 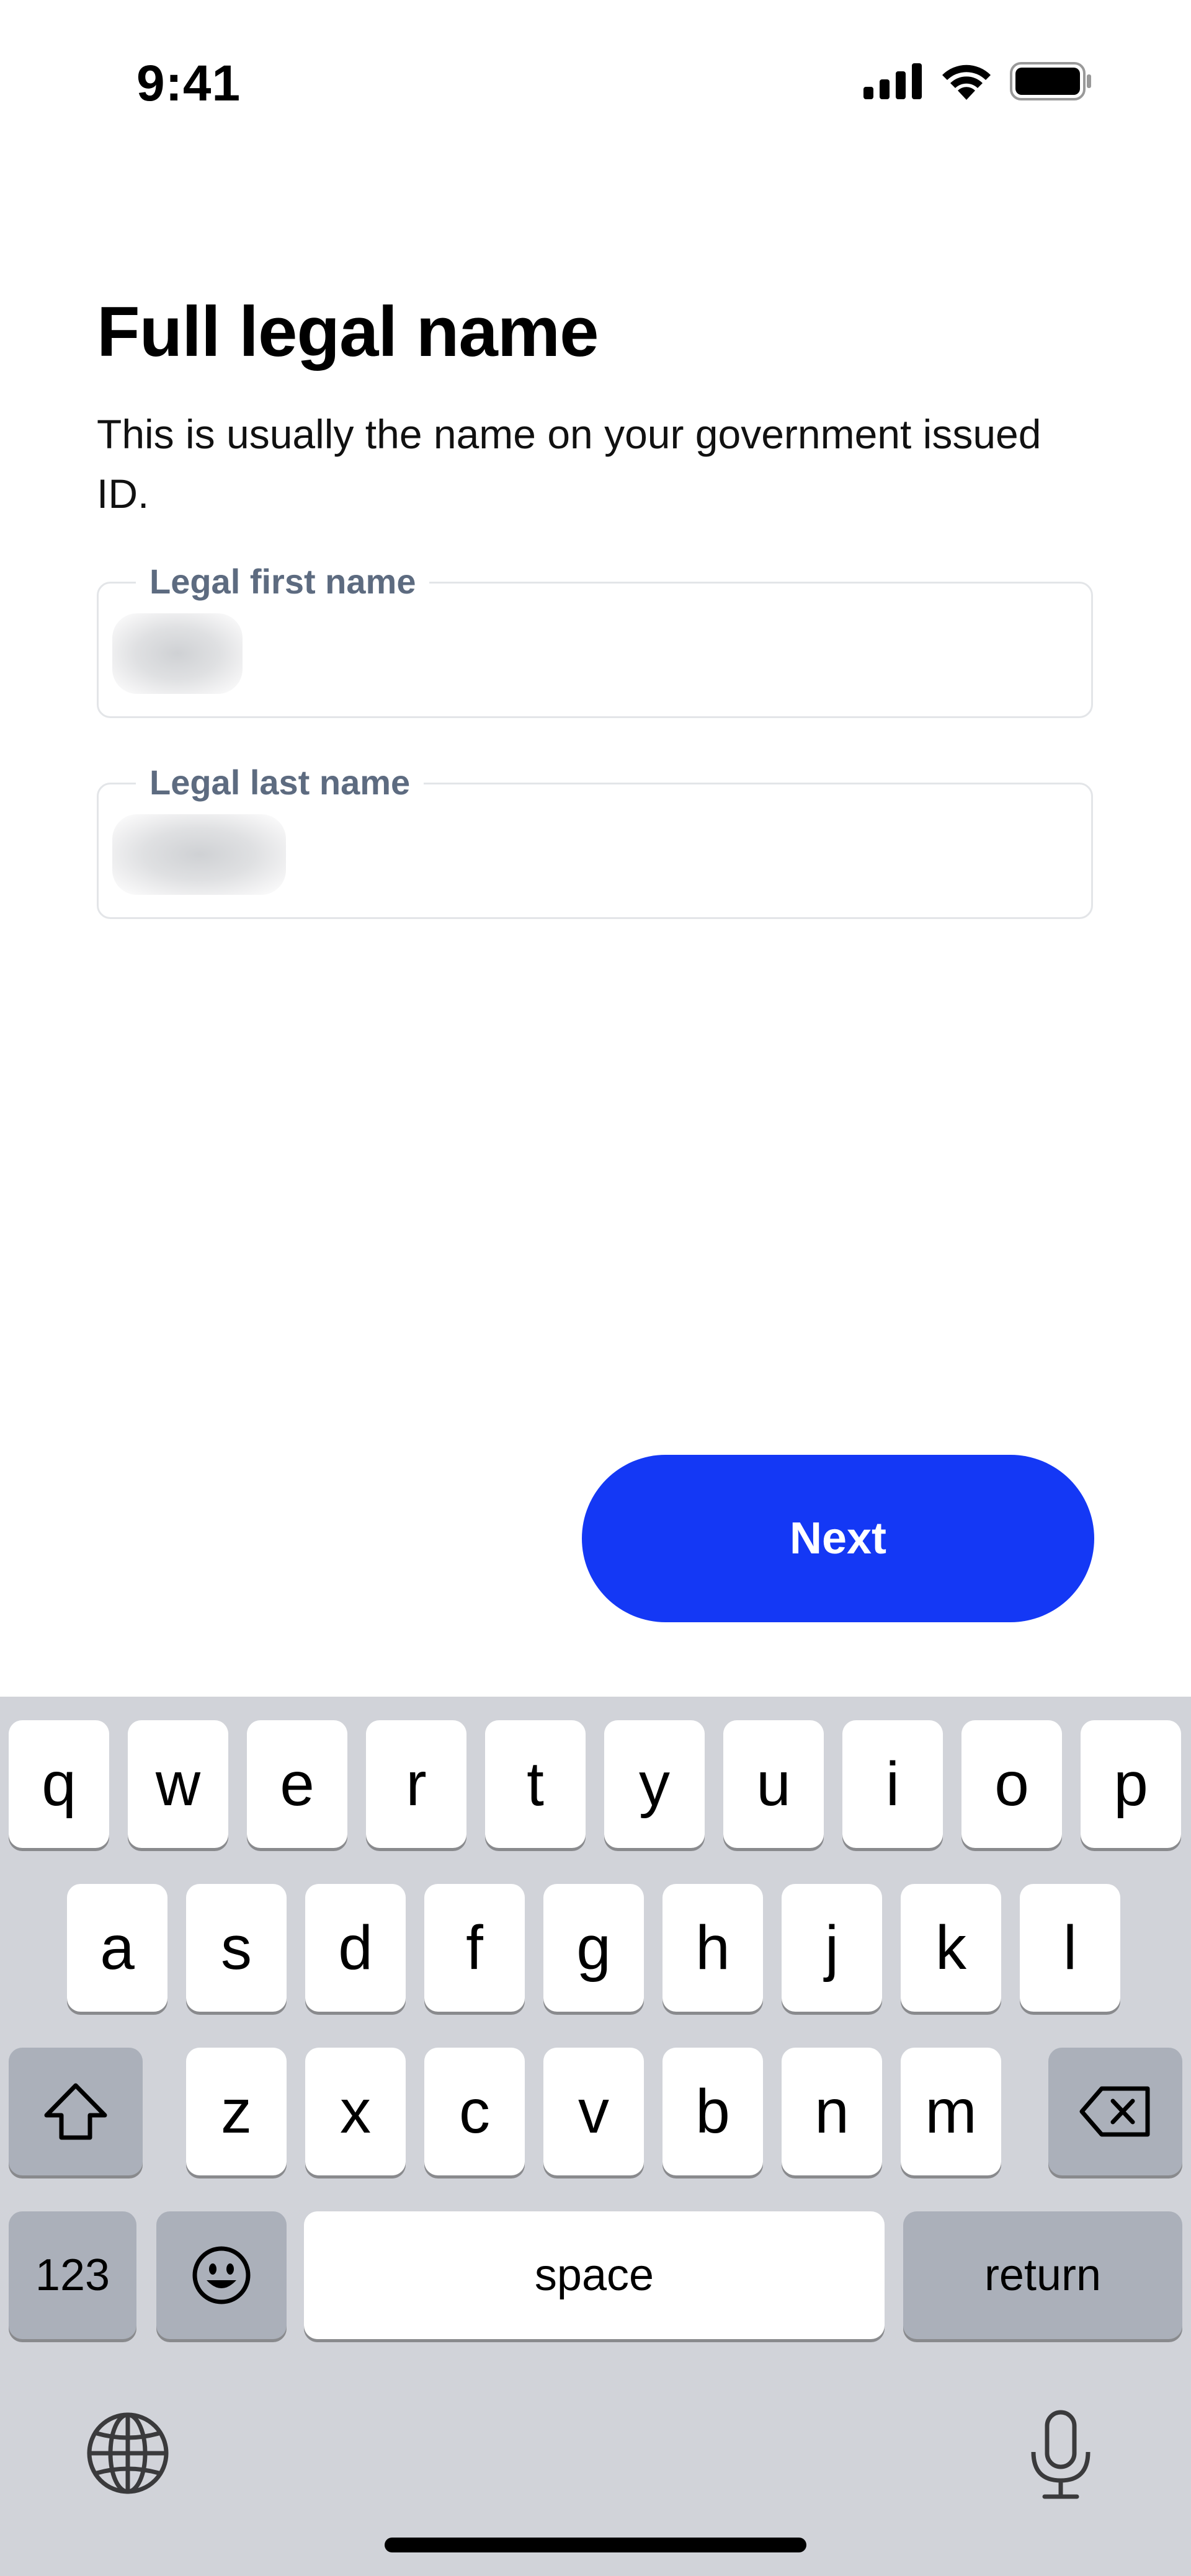 What do you see at coordinates (237, 2111) in the screenshot?
I see `key-z: z` at bounding box center [237, 2111].